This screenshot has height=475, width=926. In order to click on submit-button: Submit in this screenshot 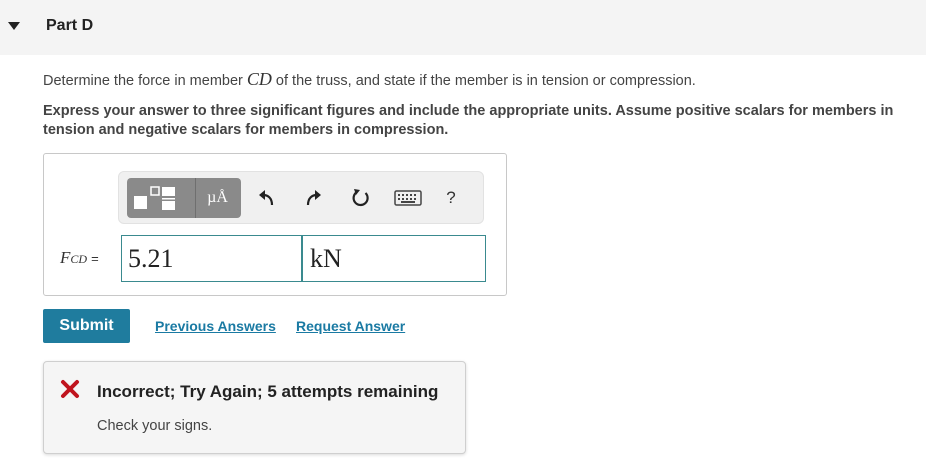, I will do `click(86, 326)`.